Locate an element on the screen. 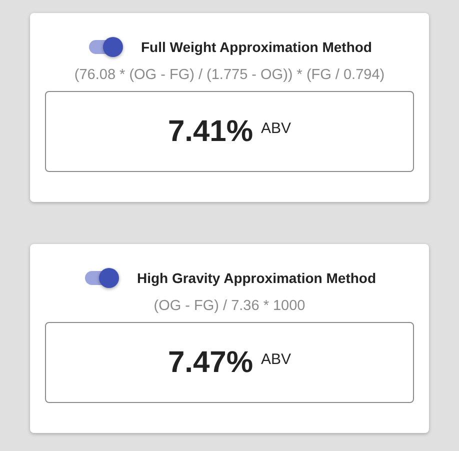 Image resolution: width=459 pixels, height=451 pixels. abv-value: 7.47% is located at coordinates (211, 363).